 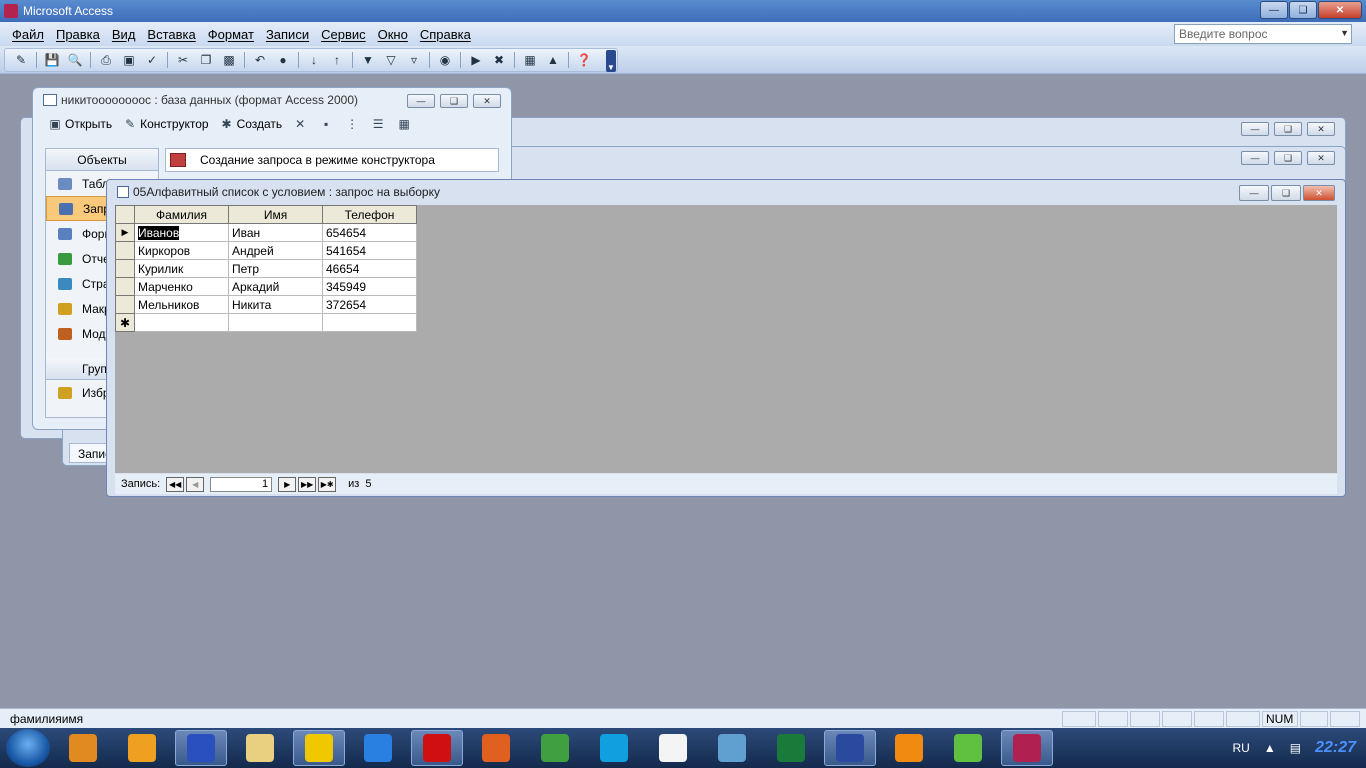 What do you see at coordinates (476, 60) in the screenshot?
I see `new-record-icon: ▶` at bounding box center [476, 60].